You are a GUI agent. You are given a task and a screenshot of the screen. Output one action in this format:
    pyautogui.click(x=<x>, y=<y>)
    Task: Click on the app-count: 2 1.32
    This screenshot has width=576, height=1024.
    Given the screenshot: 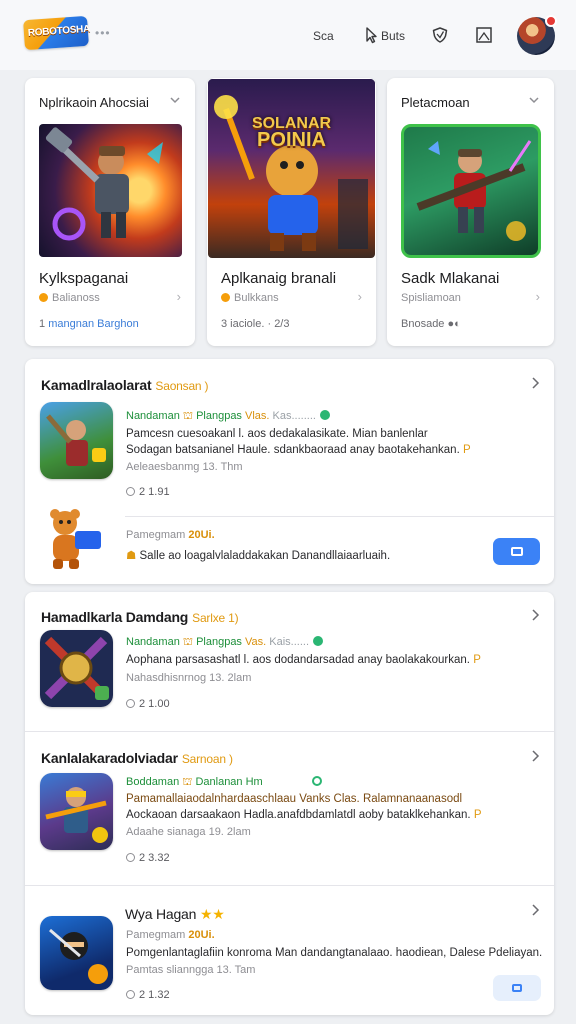 What is the action you would take?
    pyautogui.click(x=148, y=995)
    